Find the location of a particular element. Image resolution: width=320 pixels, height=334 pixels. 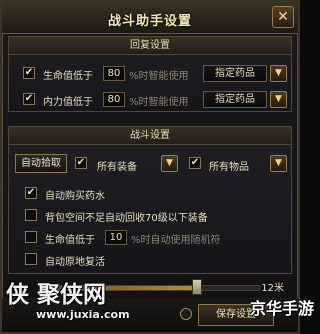

title-bar: 战斗助手设置 ✕ is located at coordinates (150, 18).